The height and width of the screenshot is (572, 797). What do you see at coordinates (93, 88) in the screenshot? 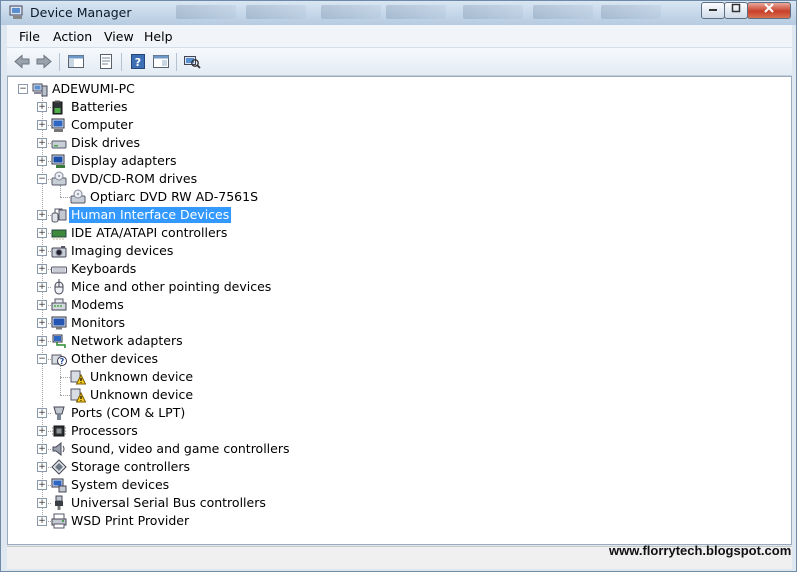
I see `tree-item-label: ADEWUMI-PC` at bounding box center [93, 88].